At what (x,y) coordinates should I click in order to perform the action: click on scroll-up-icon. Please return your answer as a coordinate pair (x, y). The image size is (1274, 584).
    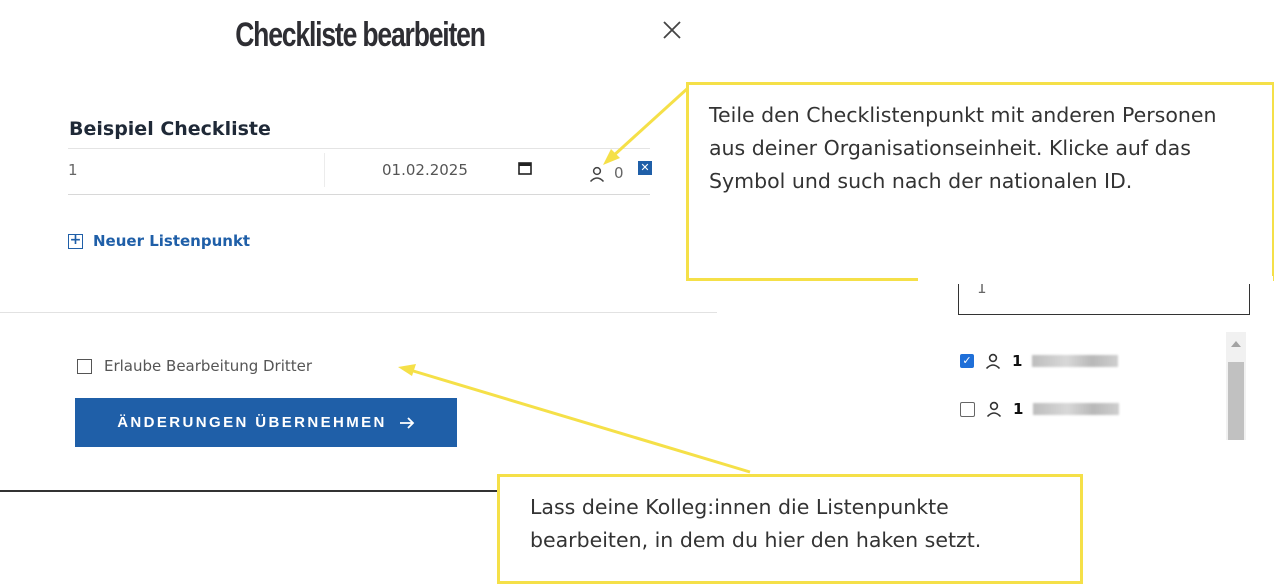
    Looking at the image, I should click on (1236, 344).